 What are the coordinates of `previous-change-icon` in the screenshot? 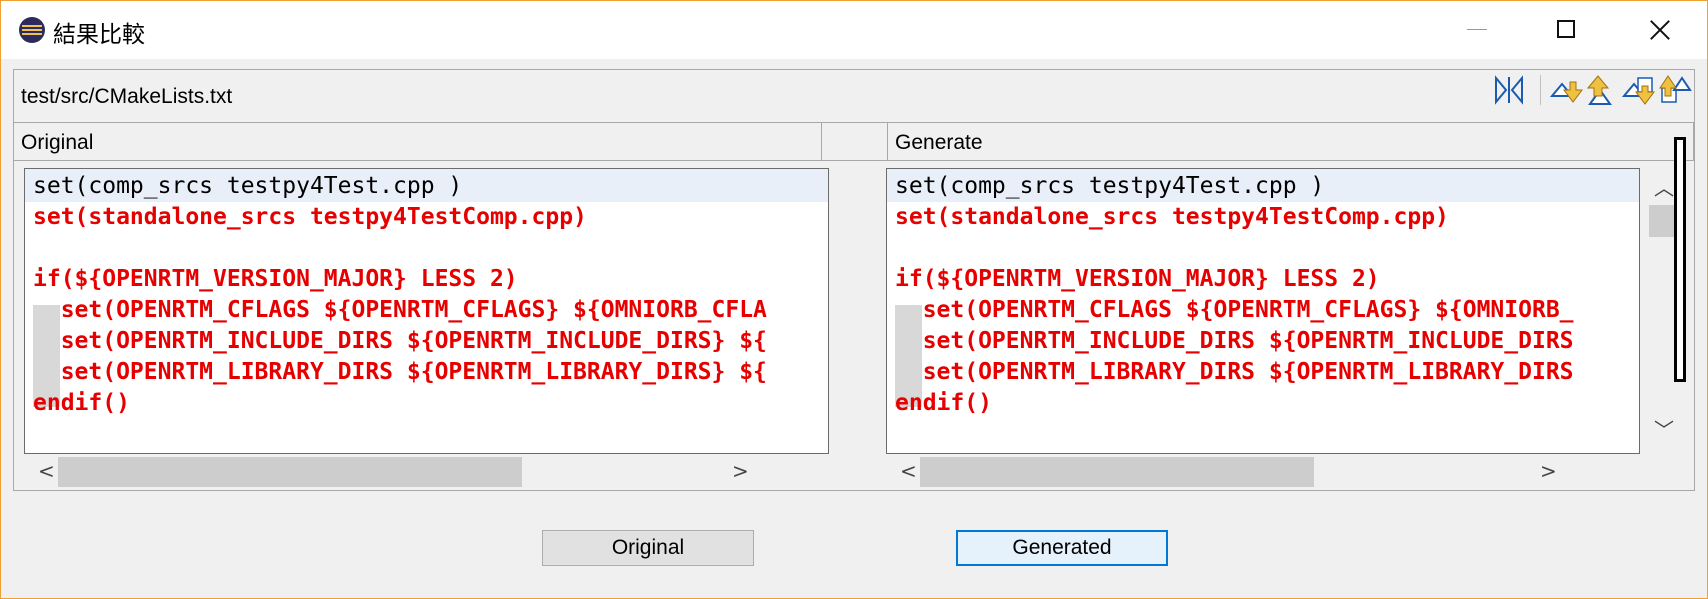 It's located at (1675, 90).